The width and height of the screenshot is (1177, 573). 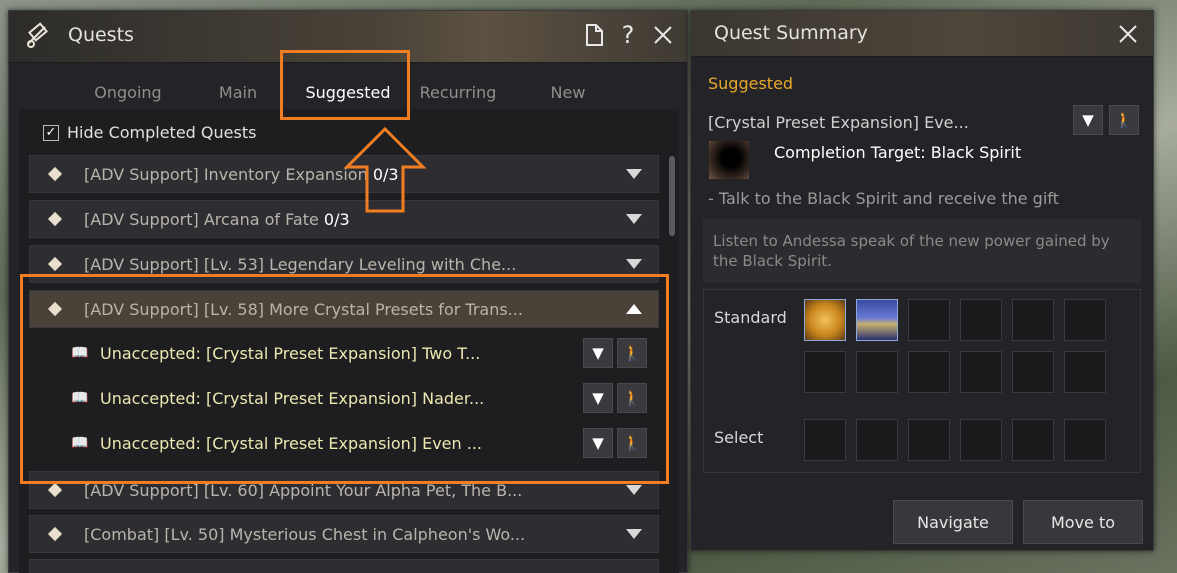 What do you see at coordinates (345, 85) in the screenshot?
I see `tab-highlight-box` at bounding box center [345, 85].